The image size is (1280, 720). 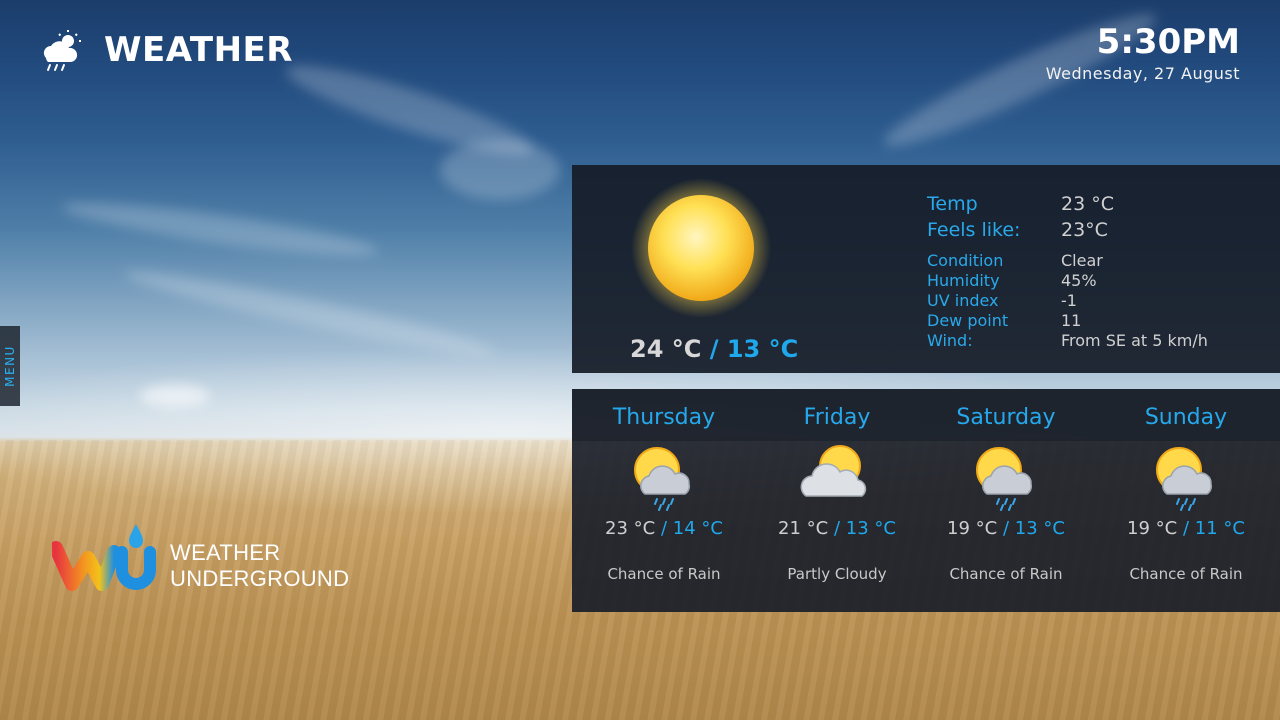 I want to click on forecast-day: Friday 21 °C / 13 °C Partly Cloudy, so click(x=837, y=486).